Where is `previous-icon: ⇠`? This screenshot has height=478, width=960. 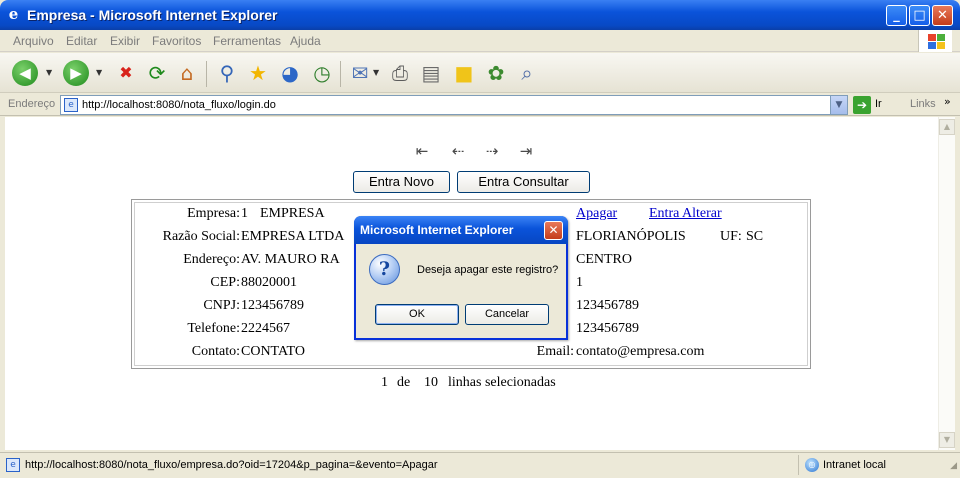
previous-icon: ⇠ is located at coordinates (458, 151).